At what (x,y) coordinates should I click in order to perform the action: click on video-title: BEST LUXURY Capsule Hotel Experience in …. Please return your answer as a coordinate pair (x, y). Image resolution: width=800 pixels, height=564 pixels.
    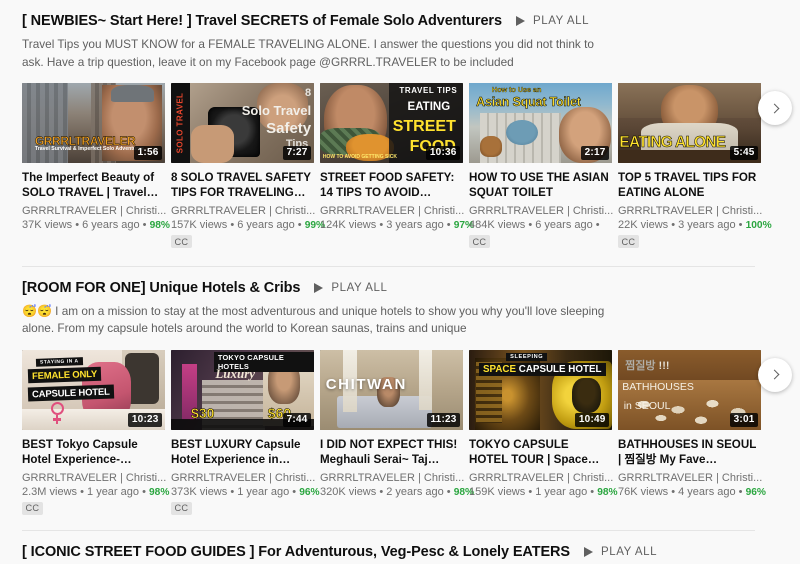
    Looking at the image, I should click on (244, 452).